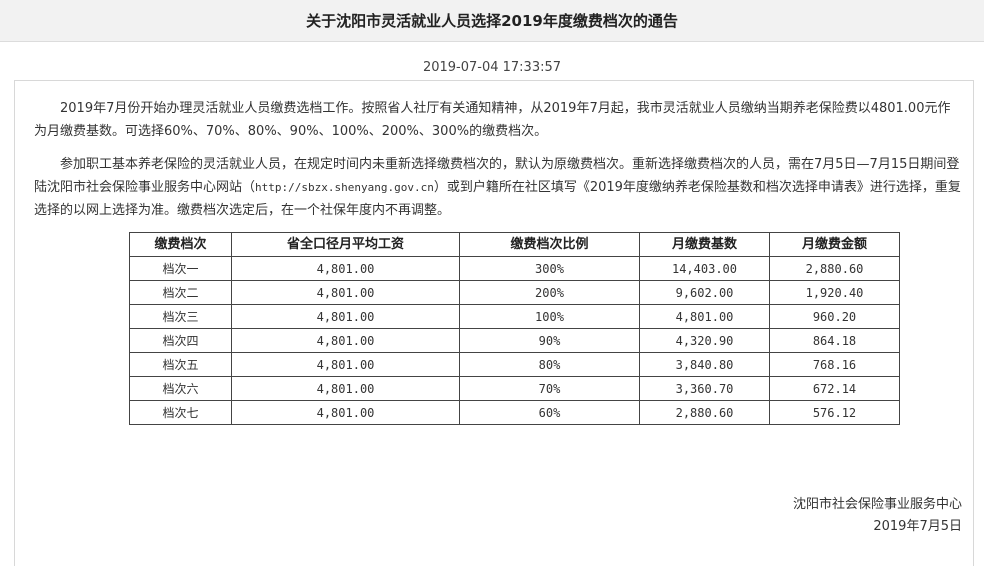 This screenshot has height=566, width=984. Describe the element at coordinates (704, 340) in the screenshot. I see `cell-base: 4,320.90` at that location.